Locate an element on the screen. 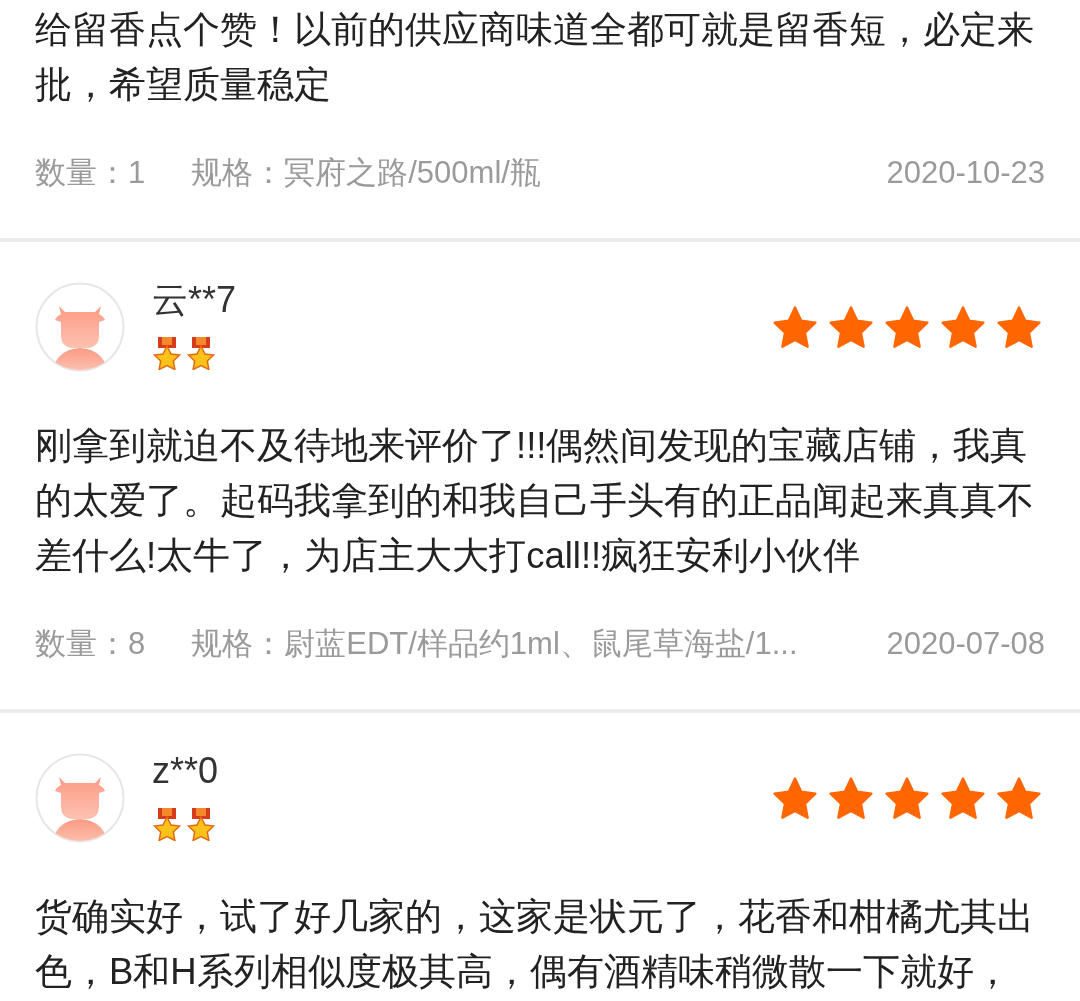 This screenshot has width=1080, height=1001. spec-label: 规格：冥府之路/500ml/瓶 is located at coordinates (366, 173).